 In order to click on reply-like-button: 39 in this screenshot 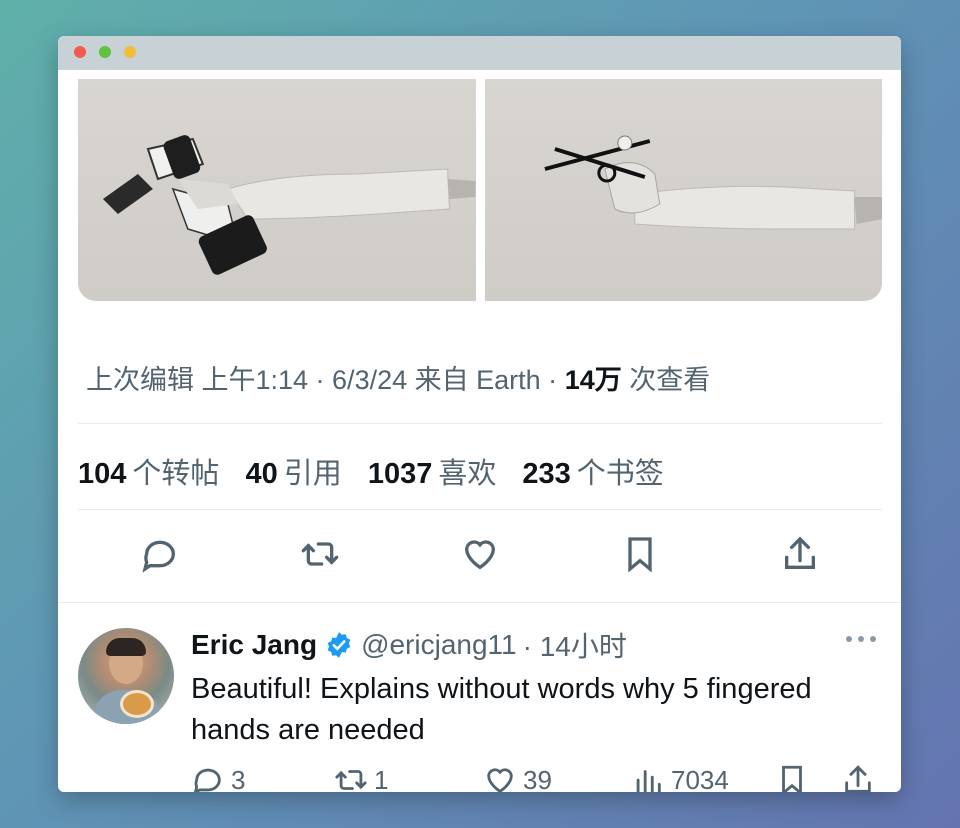, I will do `click(517, 777)`.